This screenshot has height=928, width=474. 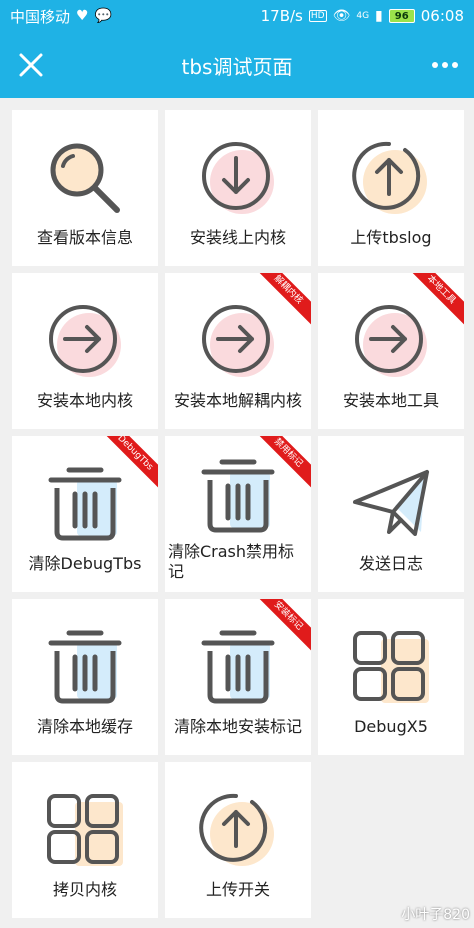 What do you see at coordinates (391, 237) in the screenshot?
I see `tile-label: 上传tbslog` at bounding box center [391, 237].